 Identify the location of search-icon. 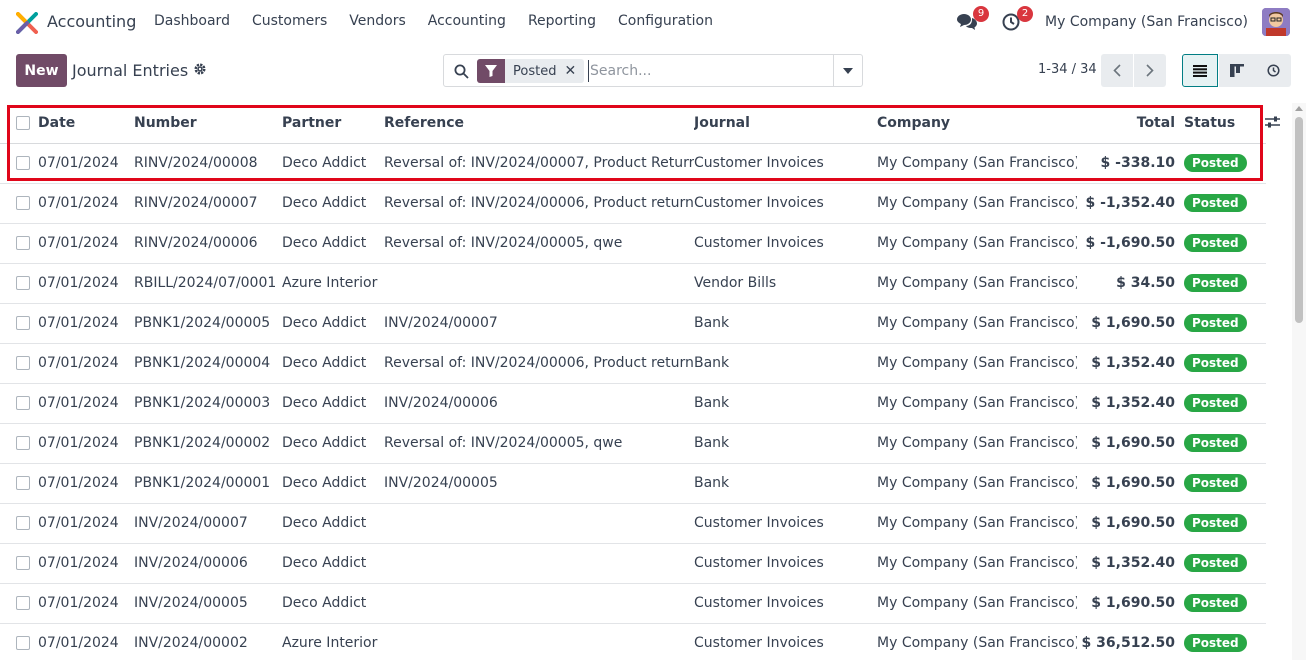
(461, 71).